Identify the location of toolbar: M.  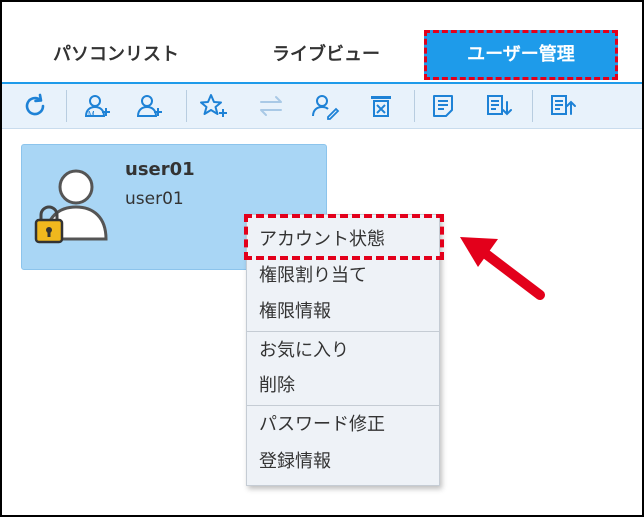
(322, 106).